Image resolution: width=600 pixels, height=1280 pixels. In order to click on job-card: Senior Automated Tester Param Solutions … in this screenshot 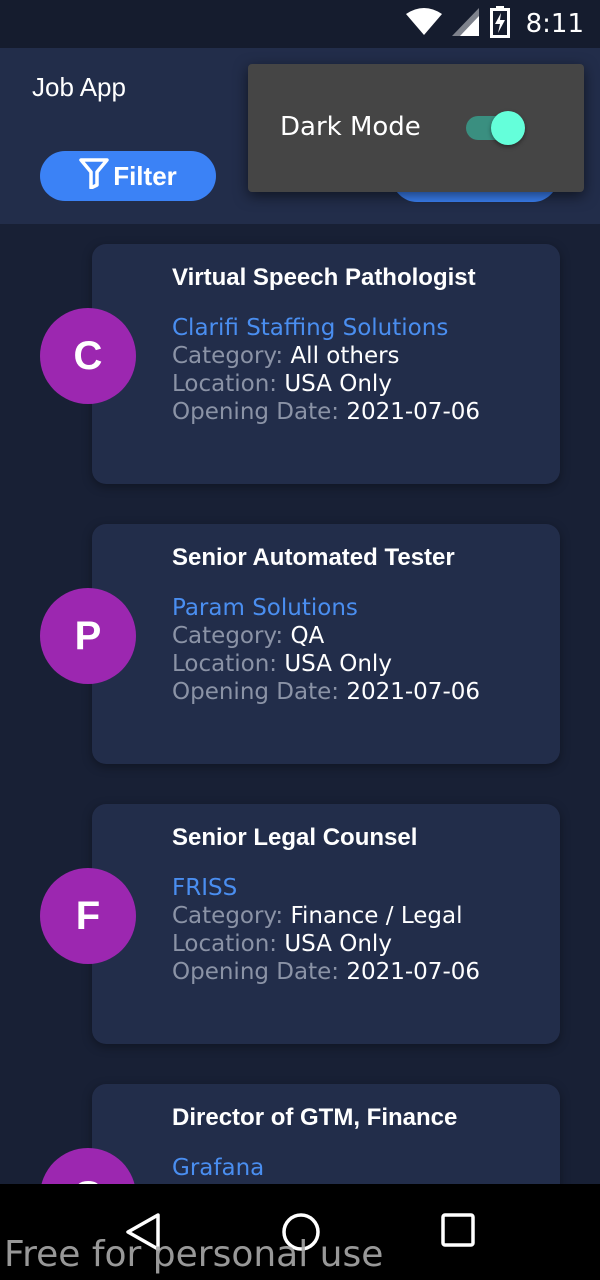, I will do `click(326, 644)`.